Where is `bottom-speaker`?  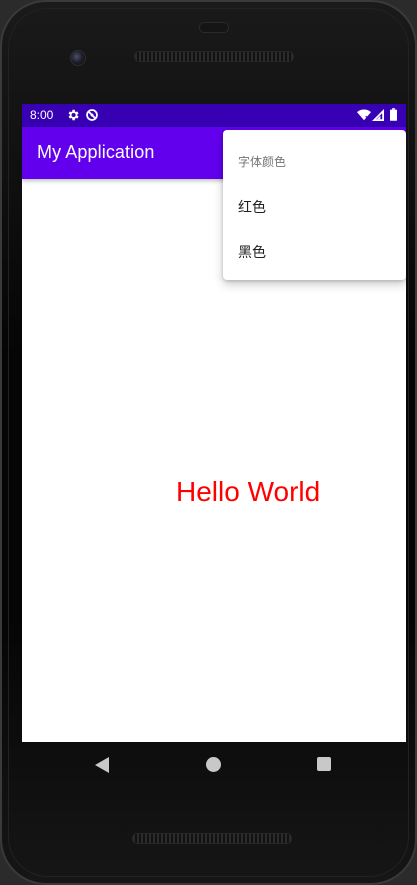 bottom-speaker is located at coordinates (212, 838).